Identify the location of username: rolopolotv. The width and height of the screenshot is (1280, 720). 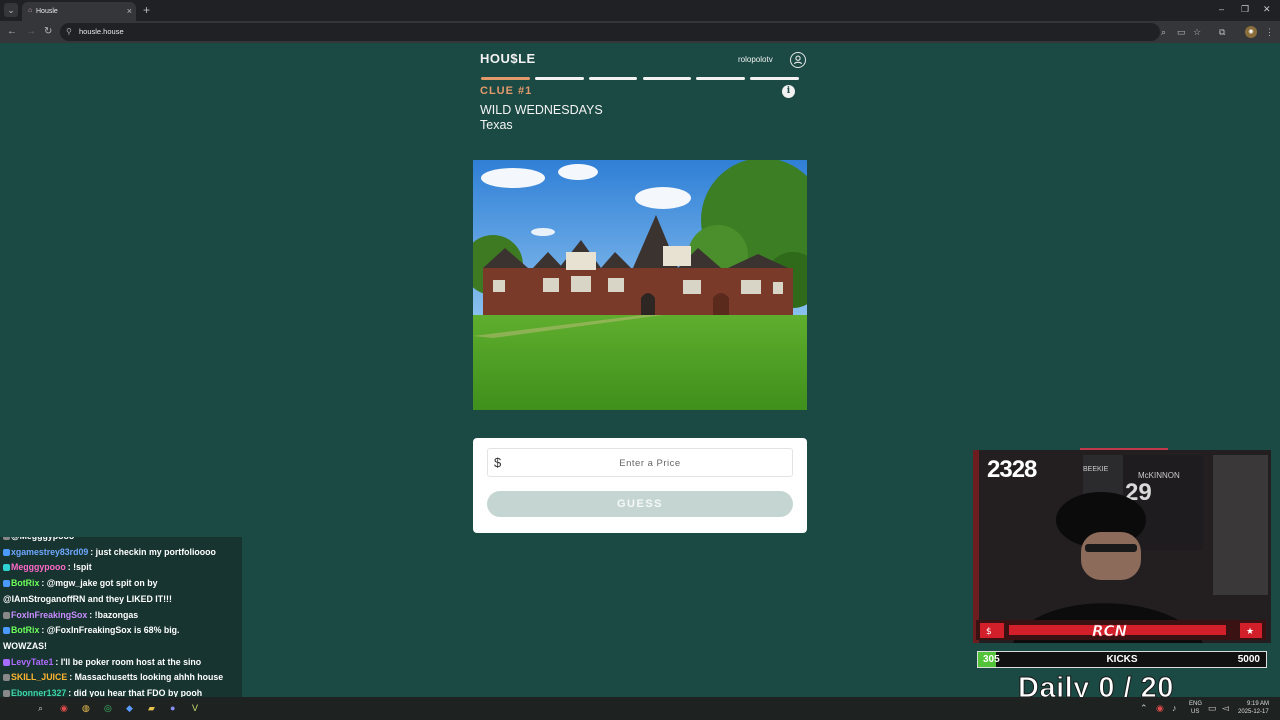
(755, 60).